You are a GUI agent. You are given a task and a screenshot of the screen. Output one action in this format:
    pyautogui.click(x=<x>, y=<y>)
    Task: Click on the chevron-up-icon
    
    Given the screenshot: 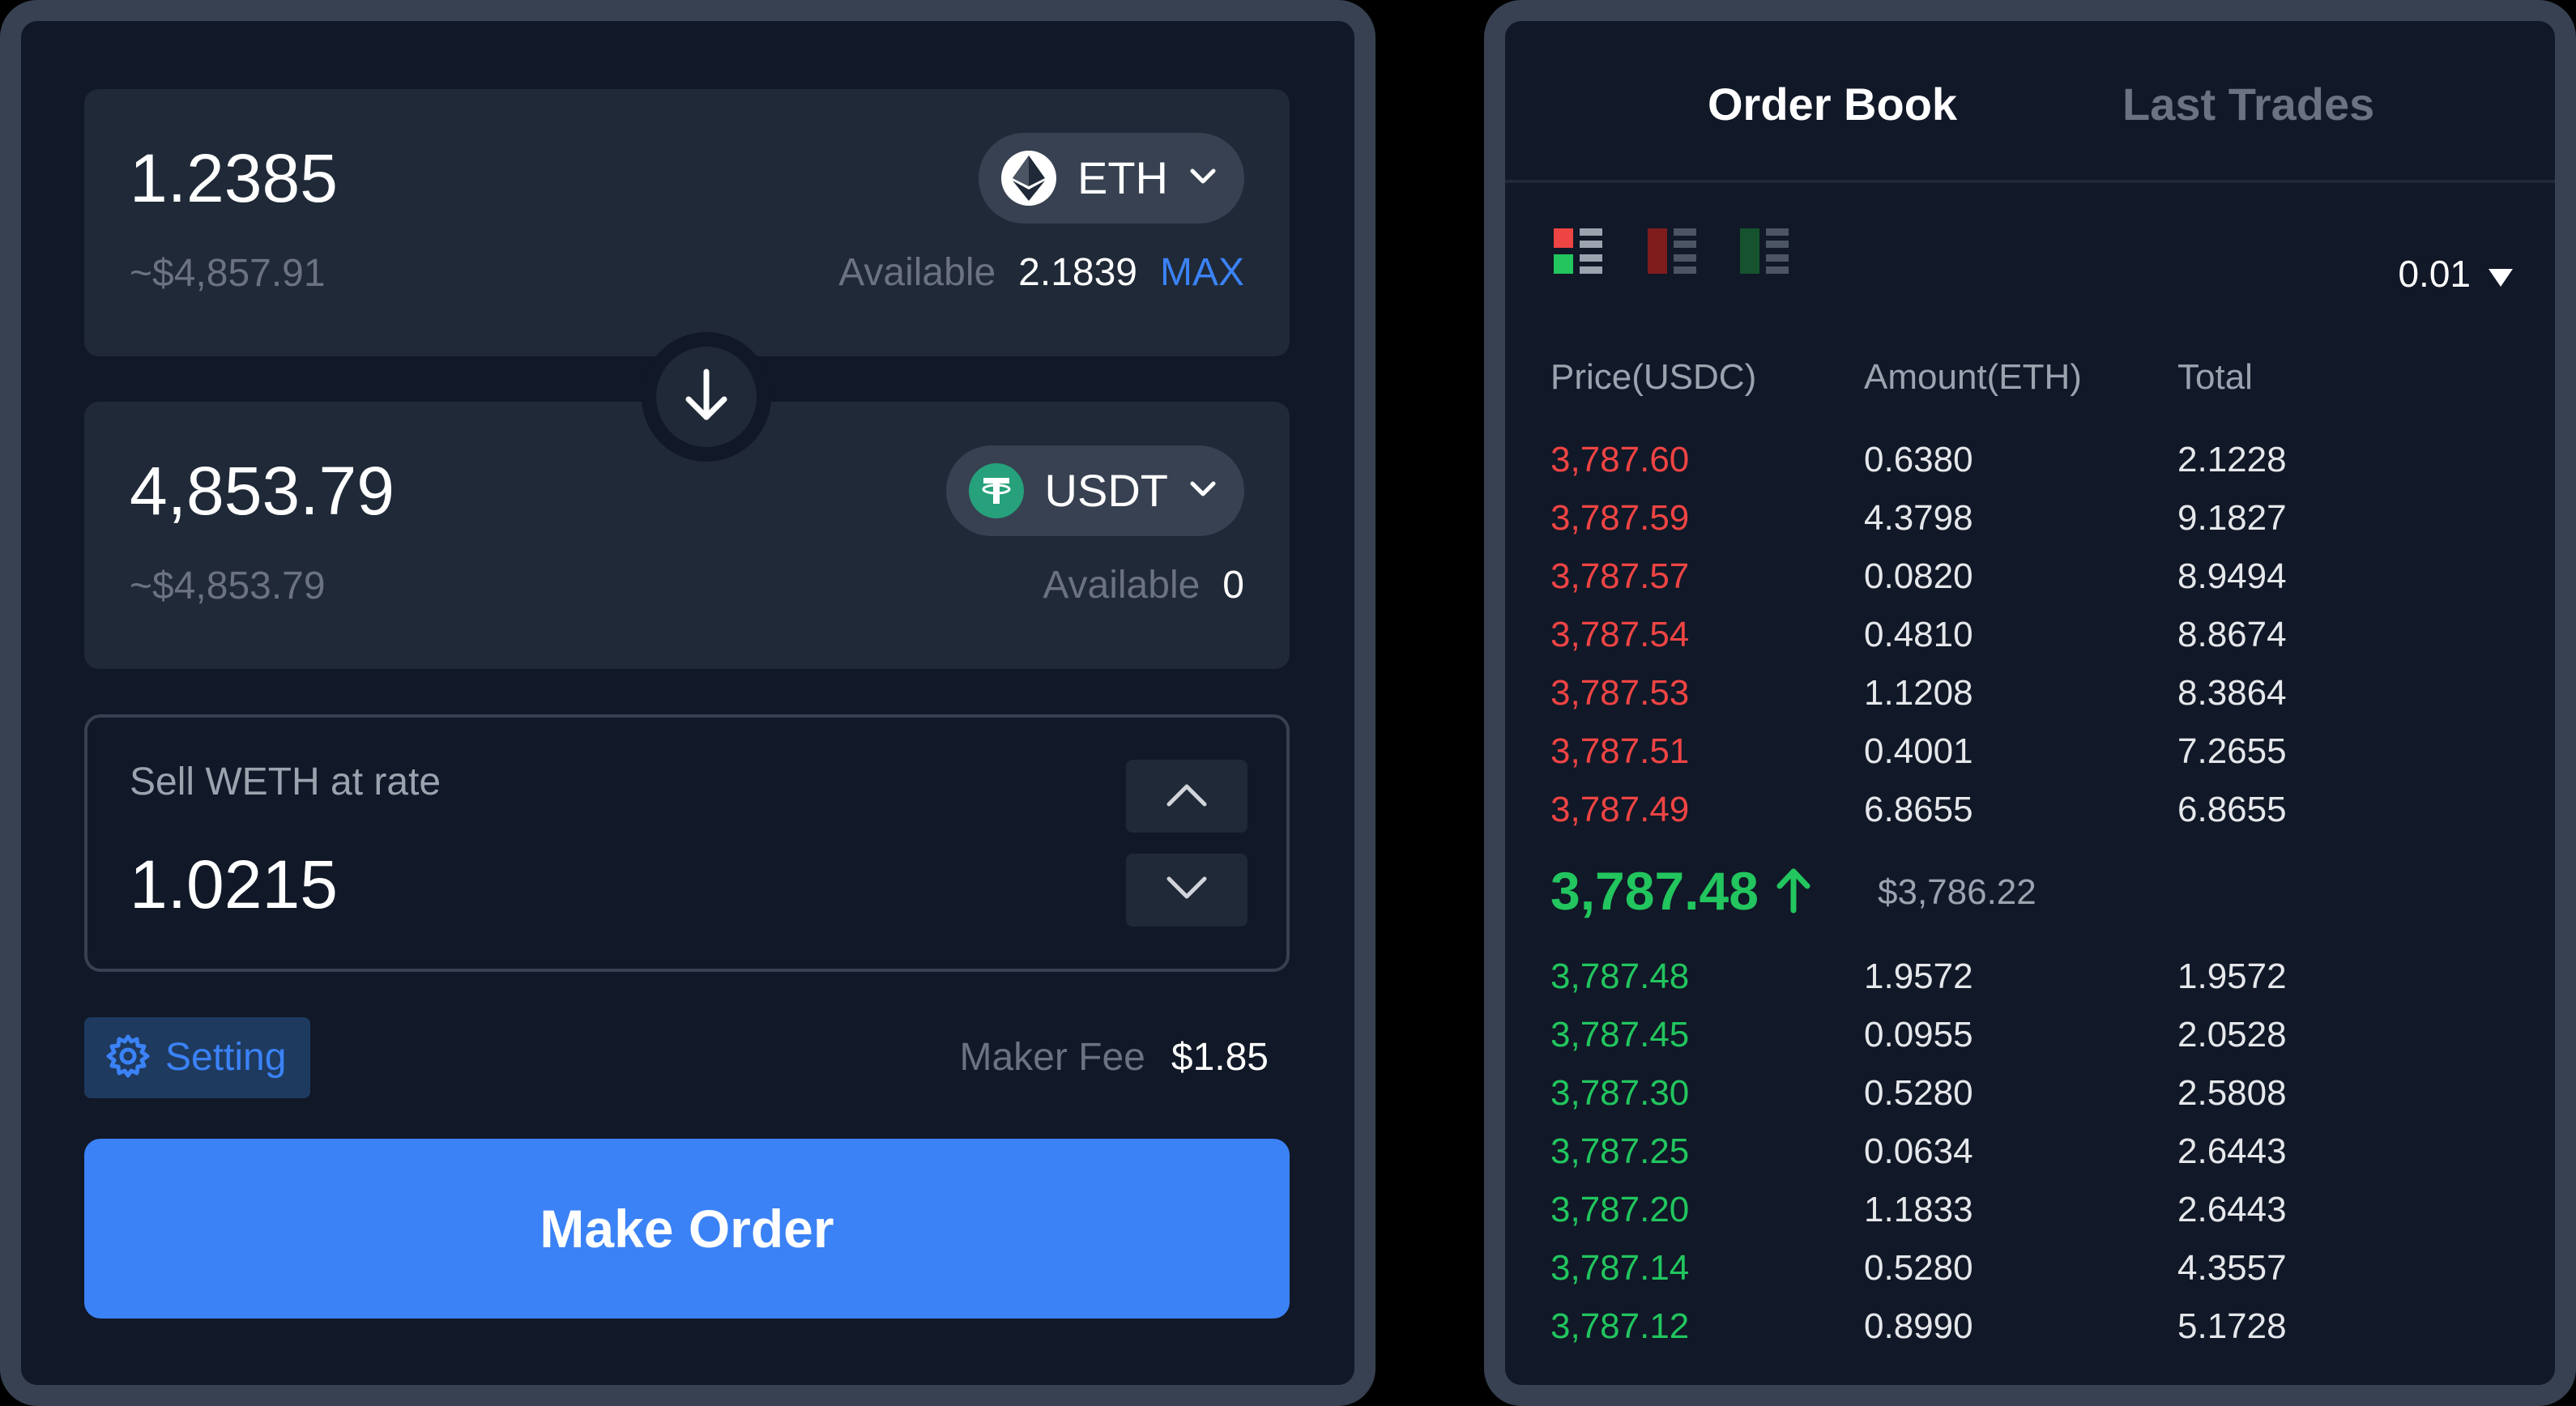 What is the action you would take?
    pyautogui.click(x=1187, y=796)
    